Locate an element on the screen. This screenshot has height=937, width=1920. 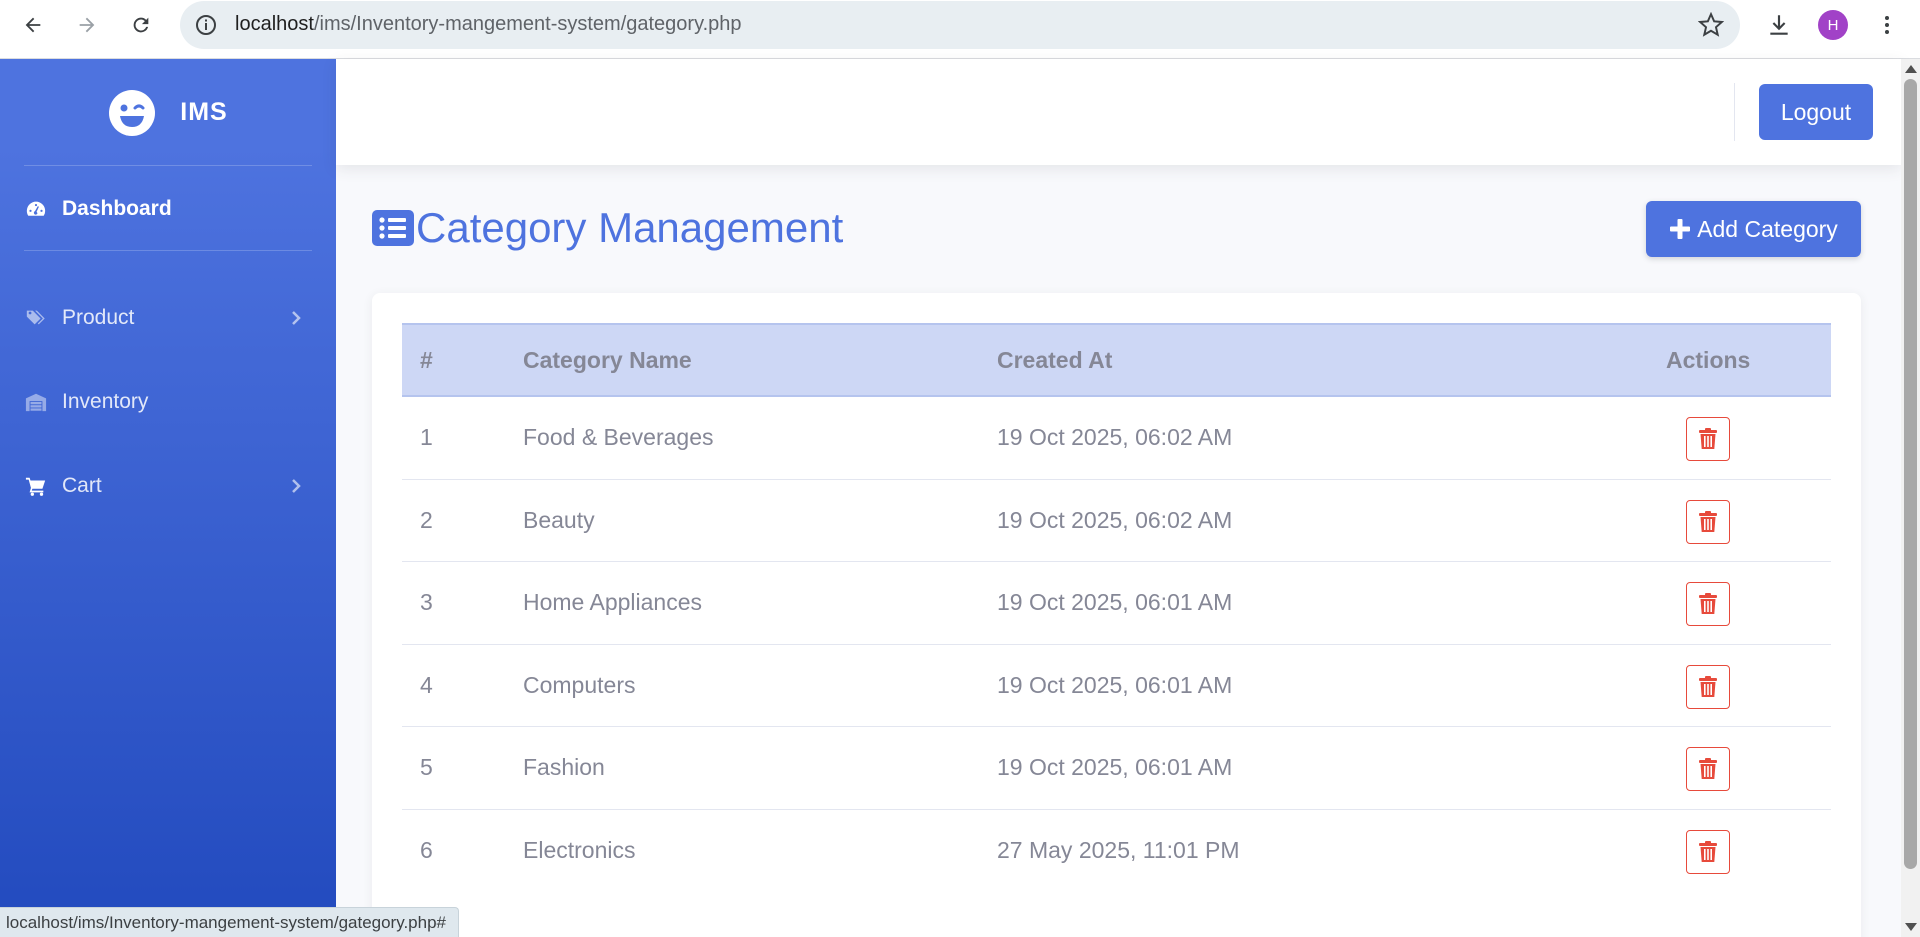
created-at: 27 May 2025, 11:01 PM is located at coordinates (1118, 849).